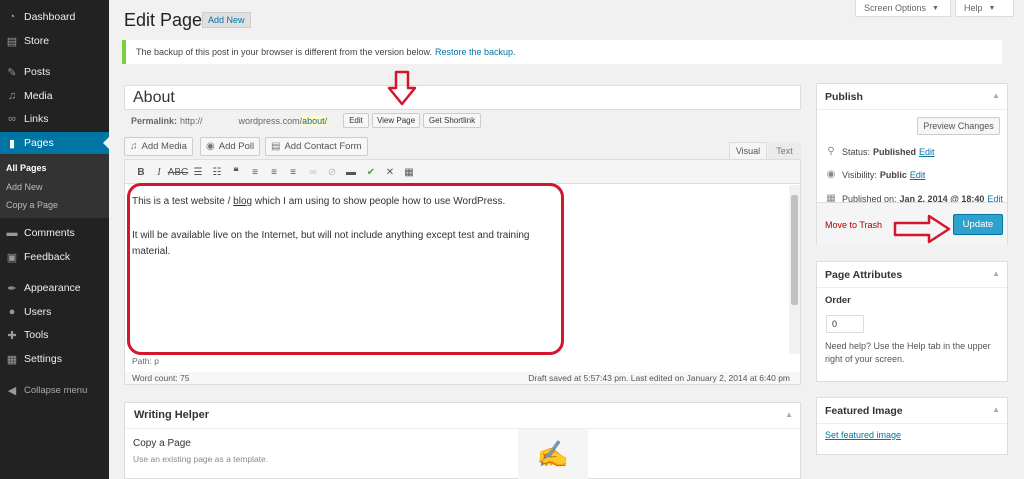  I want to click on editor-toolbar: B I ABC ☰ ☷ ❝ ≡ ≡ ≡ ∞ ⊘ ▬ ✔ ✕ ▦, so click(462, 172).